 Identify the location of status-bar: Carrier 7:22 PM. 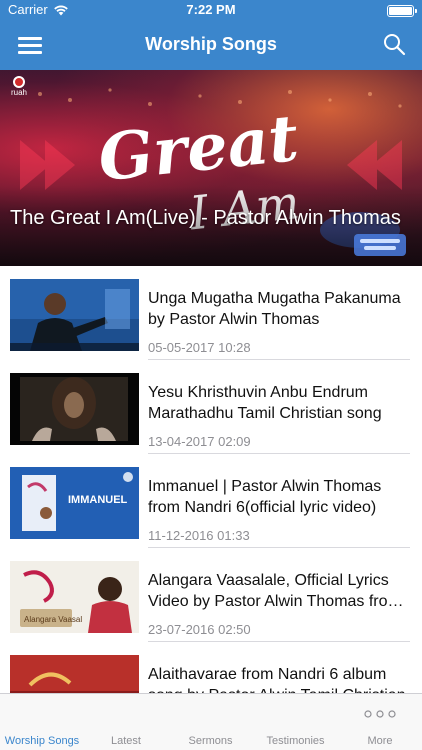
(211, 10).